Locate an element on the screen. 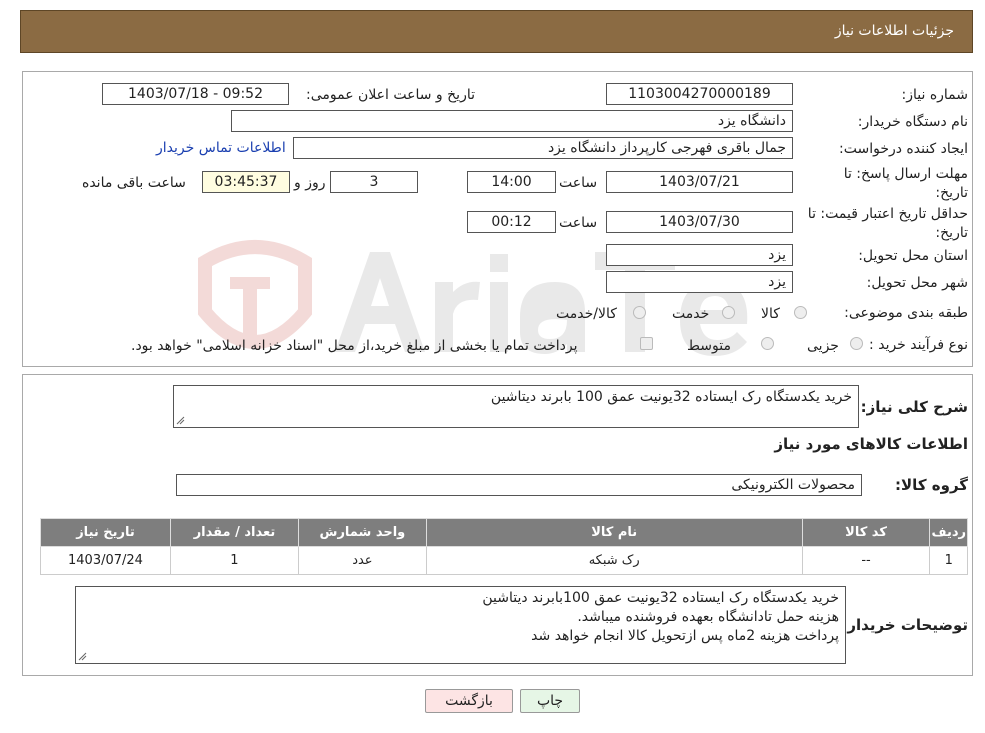 The image size is (985, 733). deadline-time-word: ساعت is located at coordinates (578, 183).